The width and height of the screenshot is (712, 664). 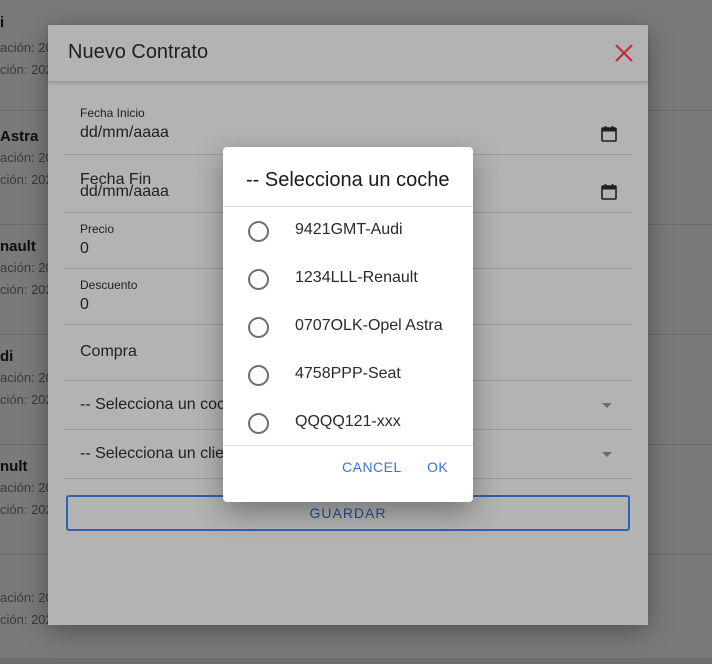 What do you see at coordinates (152, 404) in the screenshot?
I see `car-select-value: -- Selecciona un coc` at bounding box center [152, 404].